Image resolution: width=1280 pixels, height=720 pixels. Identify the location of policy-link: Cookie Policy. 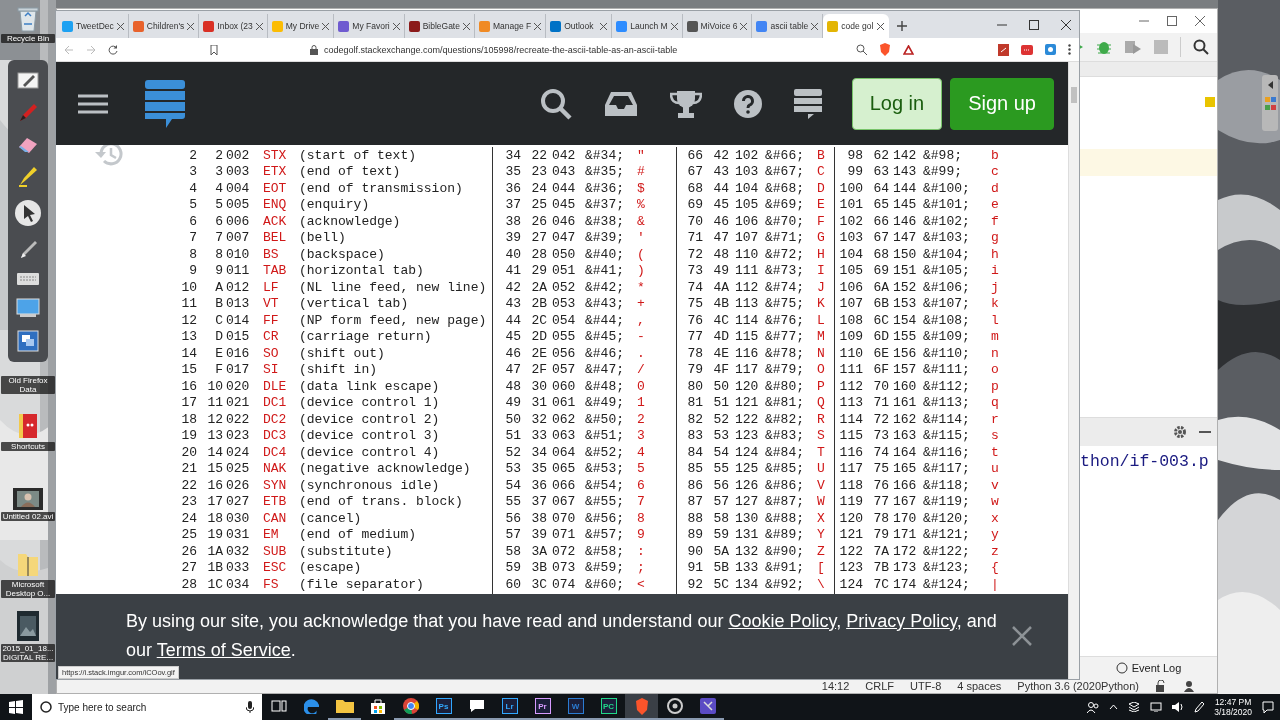
(782, 621).